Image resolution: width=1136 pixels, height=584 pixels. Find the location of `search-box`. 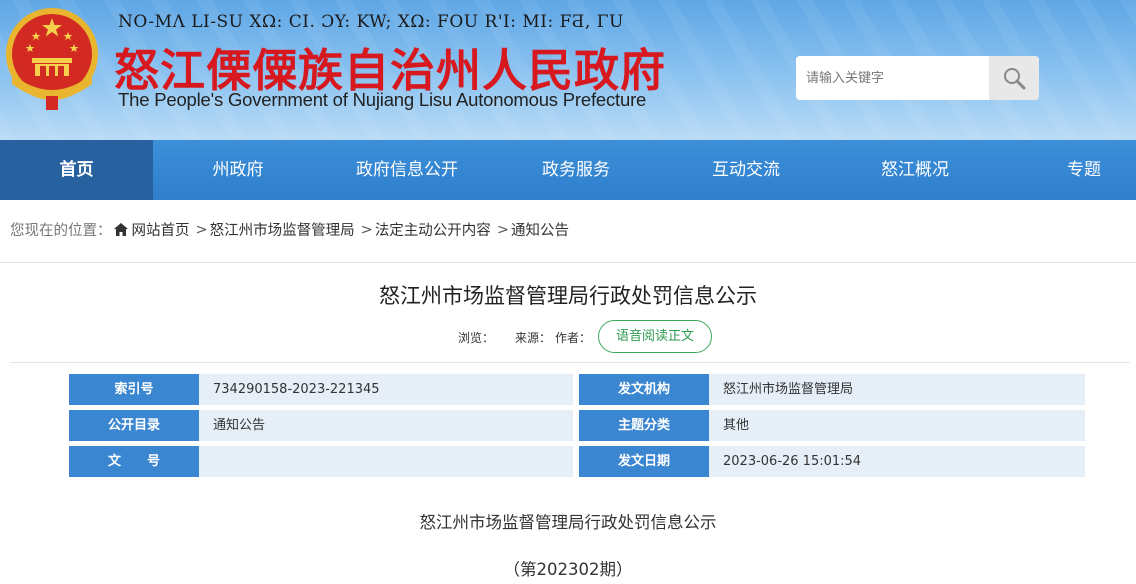

search-box is located at coordinates (917, 78).